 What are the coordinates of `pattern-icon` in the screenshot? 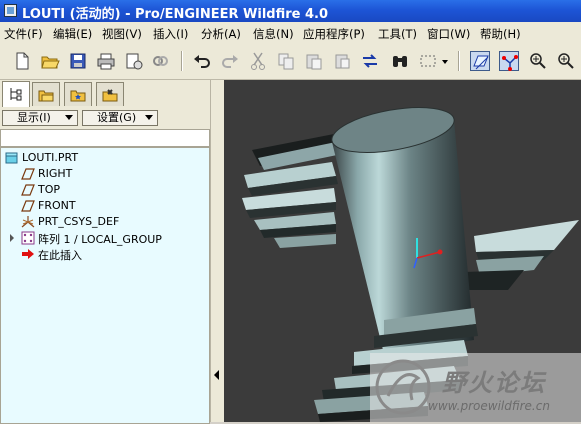 It's located at (28, 238).